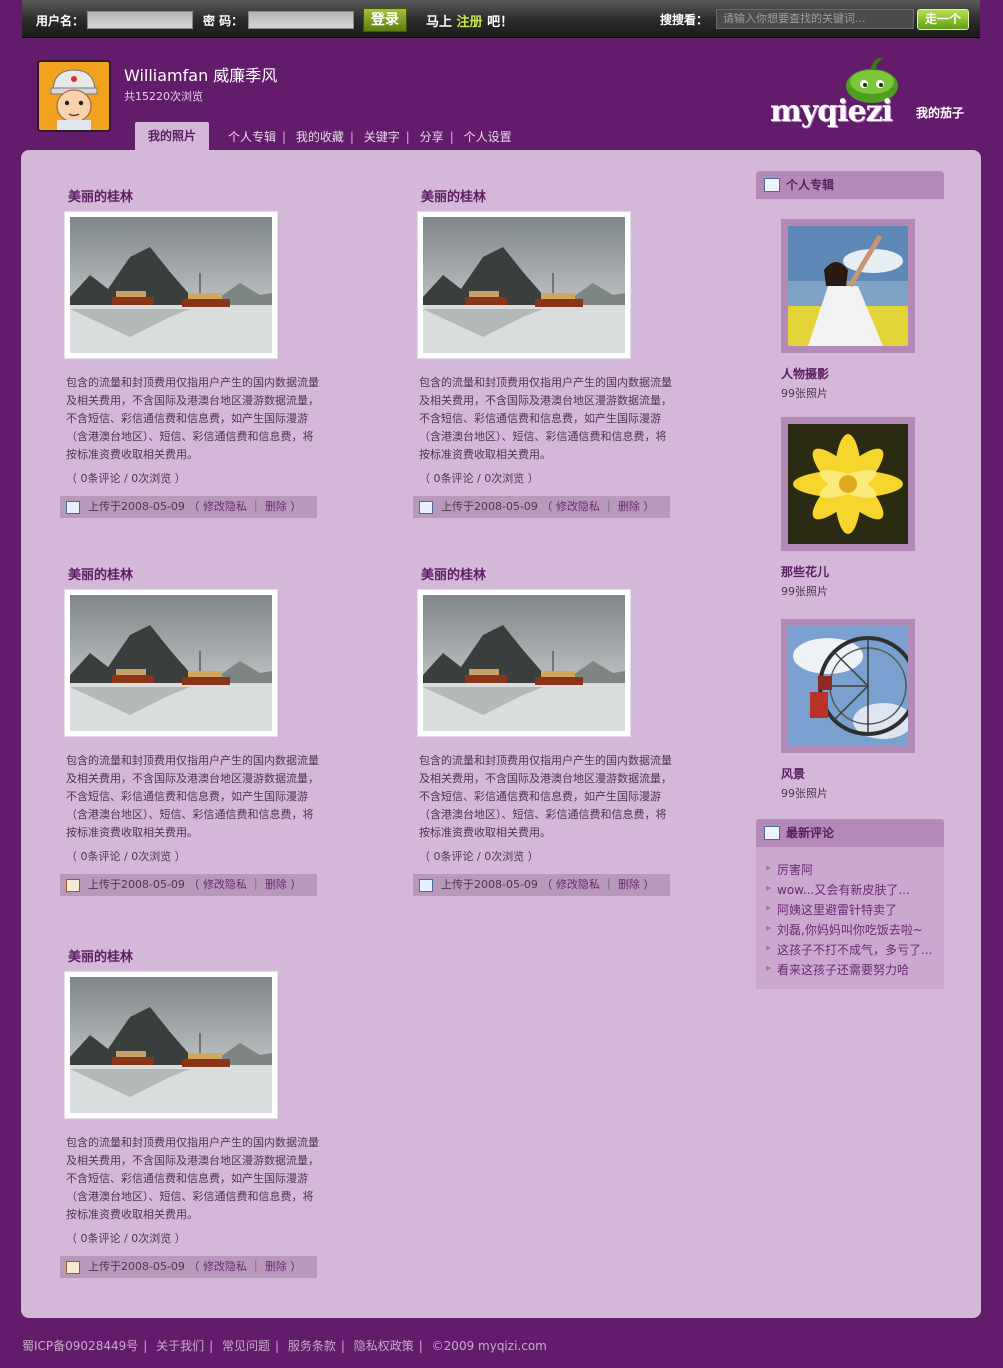 This screenshot has height=1368, width=1003. I want to click on albums-header: 个人专辑, so click(850, 185).